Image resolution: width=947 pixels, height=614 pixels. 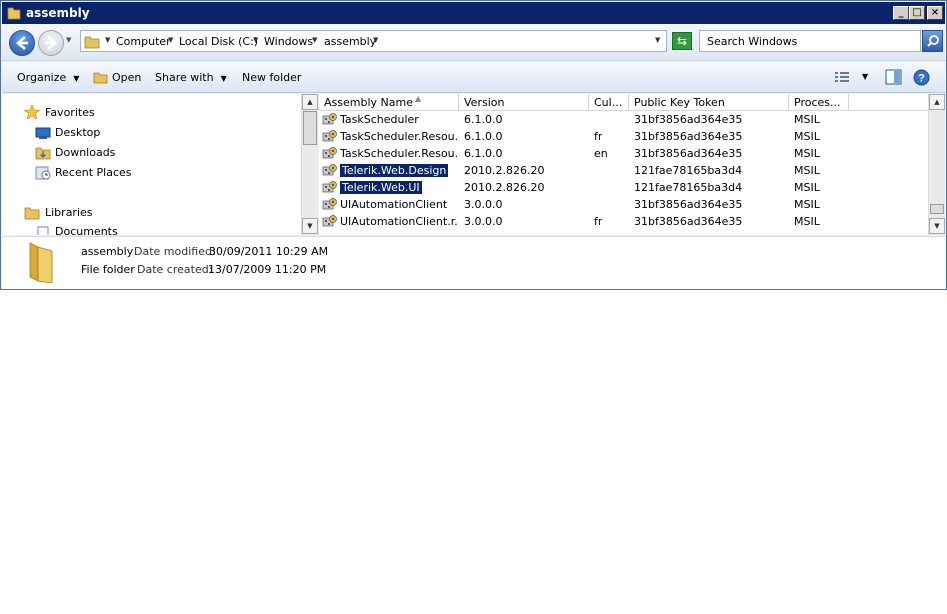 What do you see at coordinates (108, 269) in the screenshot?
I see `details-type: File folder` at bounding box center [108, 269].